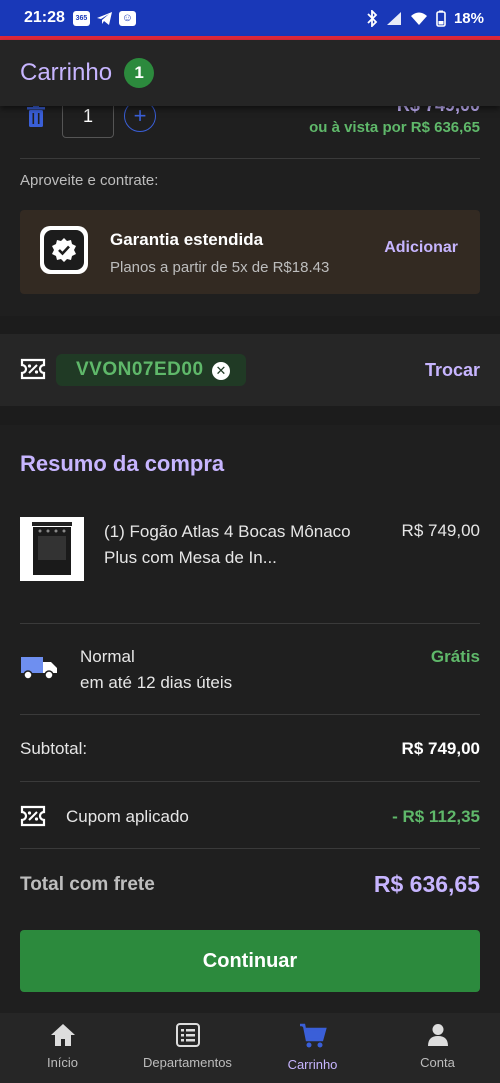  I want to click on coupon-chip: VVON07ED00 ✕, so click(151, 370).